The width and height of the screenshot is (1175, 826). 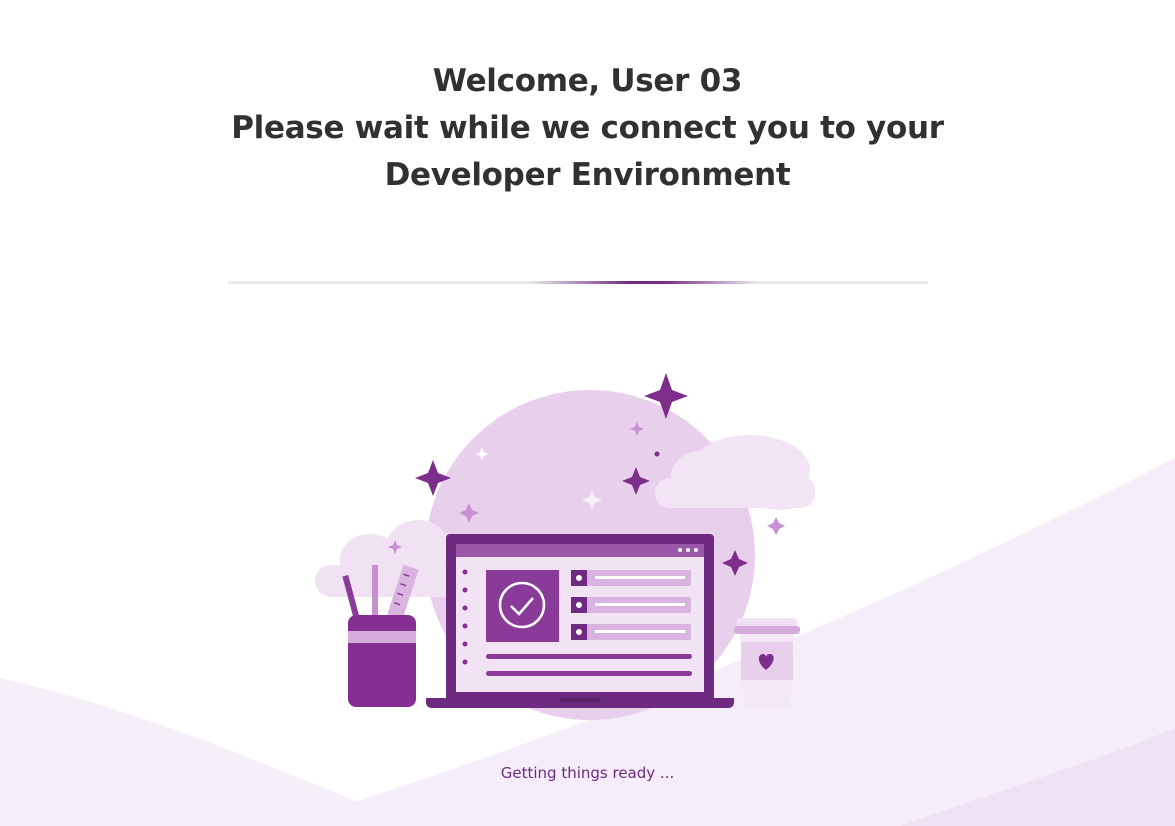 What do you see at coordinates (587, 81) in the screenshot?
I see `welcome-title: Welcome, User 03` at bounding box center [587, 81].